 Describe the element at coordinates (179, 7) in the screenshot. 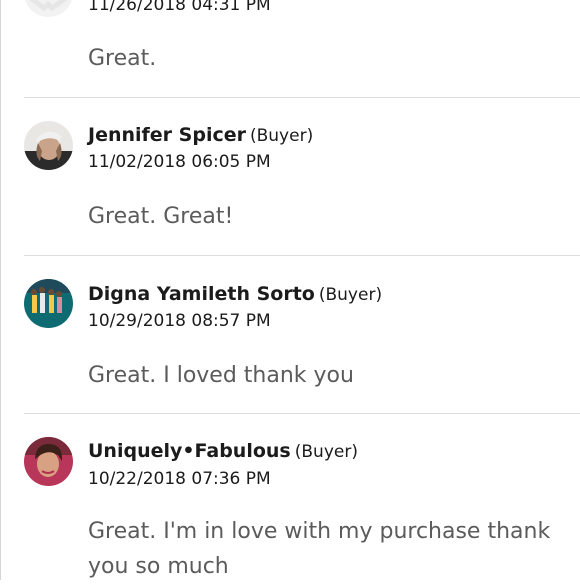

I see `review-date: 11/26/2018 04:31 PM` at that location.